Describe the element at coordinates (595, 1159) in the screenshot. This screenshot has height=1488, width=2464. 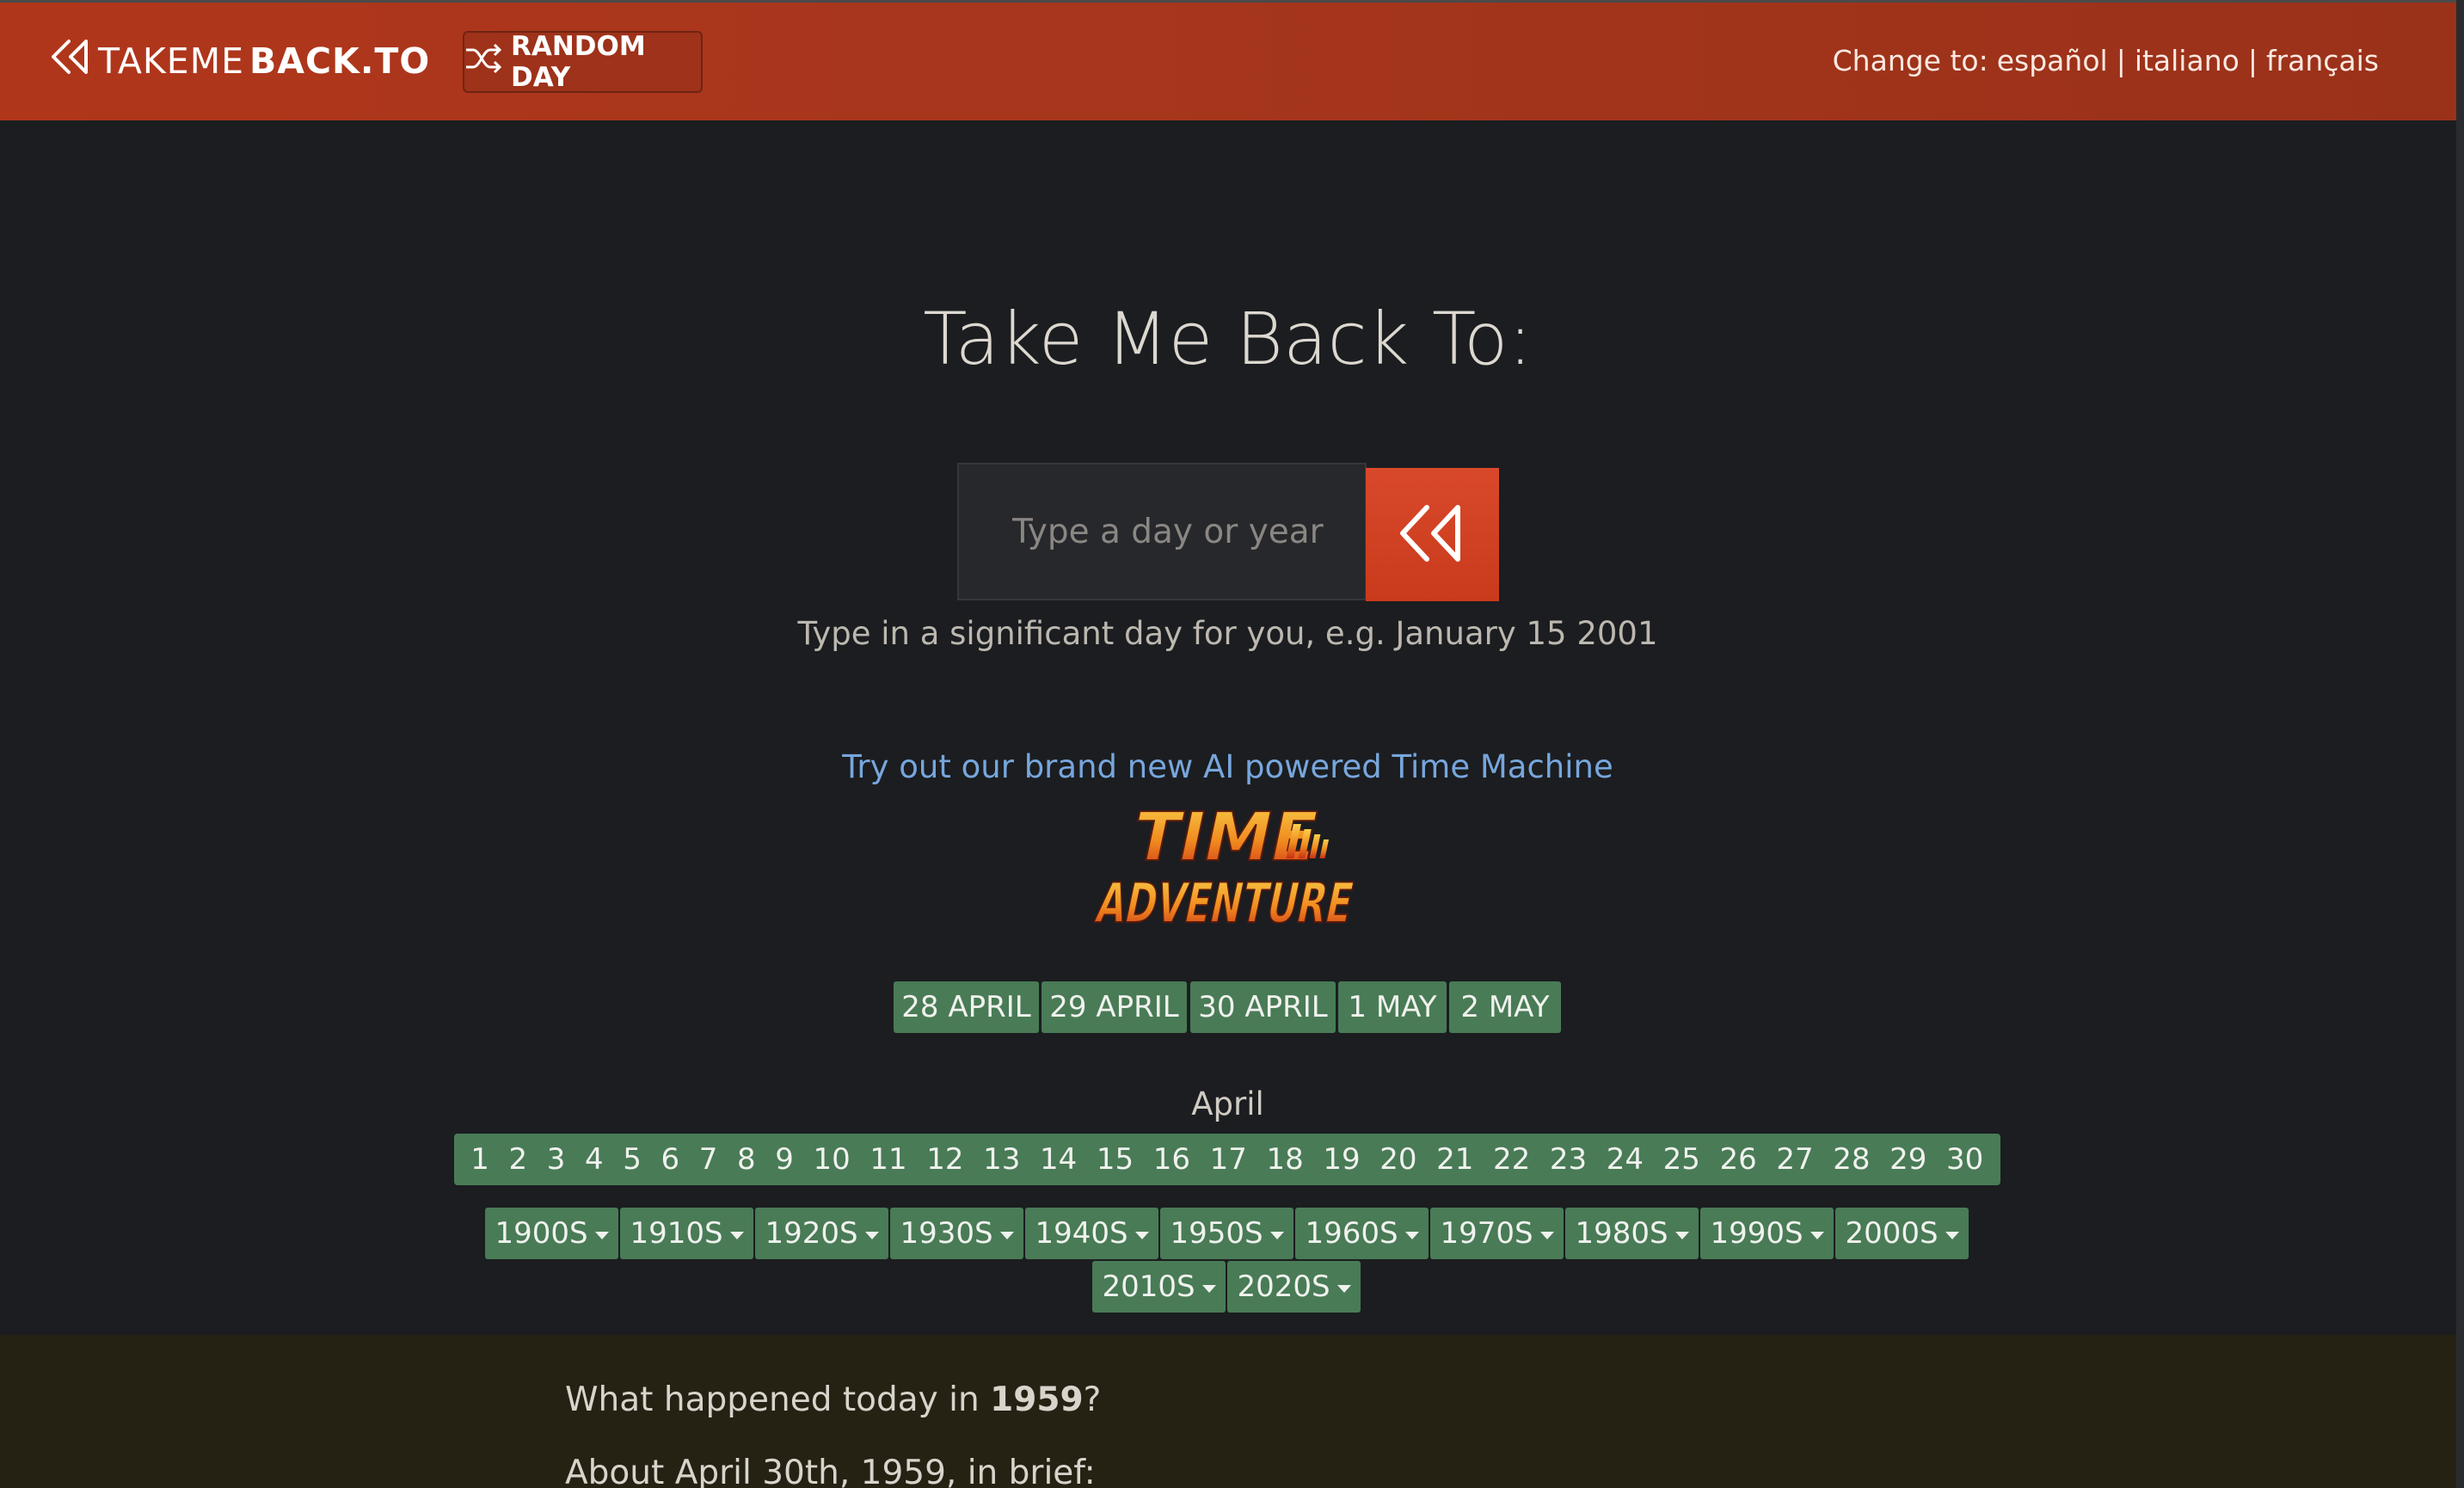
I see `day-link: 4` at that location.